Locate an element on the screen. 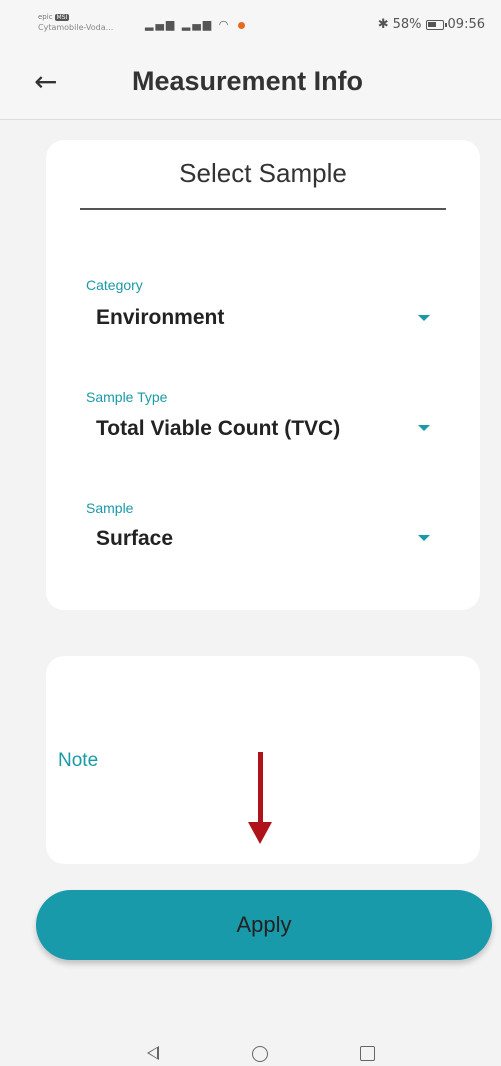  arrow-down-icon is located at coordinates (260, 833).